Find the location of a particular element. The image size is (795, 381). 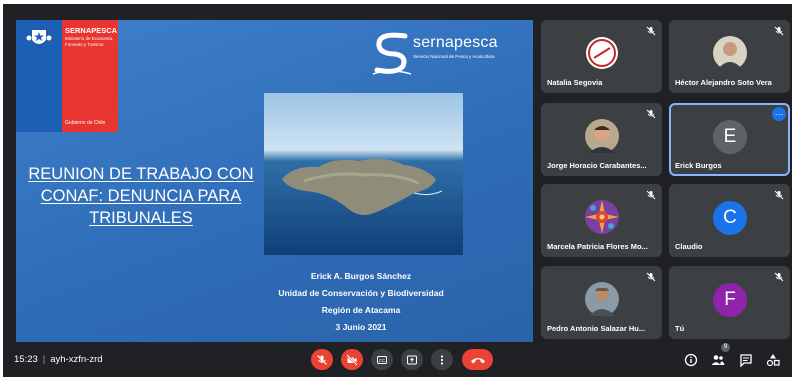

people-icon is located at coordinates (718, 360).